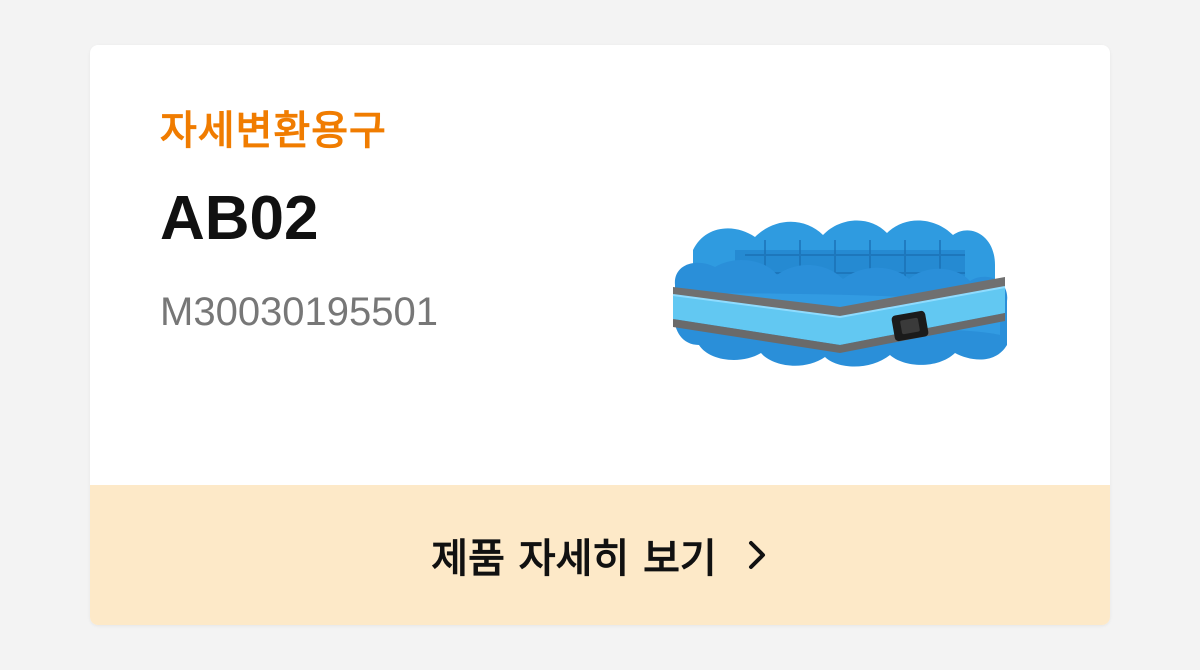 This screenshot has width=1200, height=670. I want to click on chevron-right-icon, so click(756, 555).